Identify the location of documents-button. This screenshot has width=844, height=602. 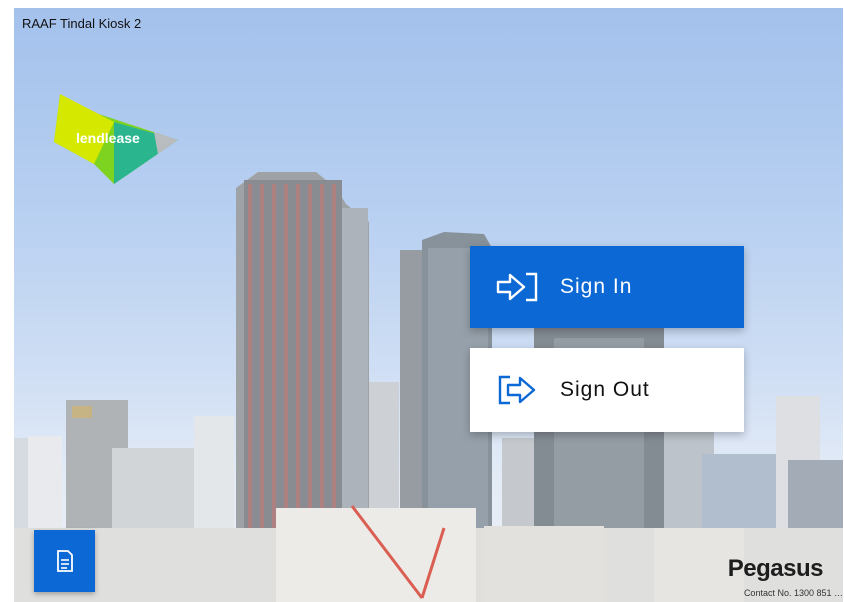
(64, 561).